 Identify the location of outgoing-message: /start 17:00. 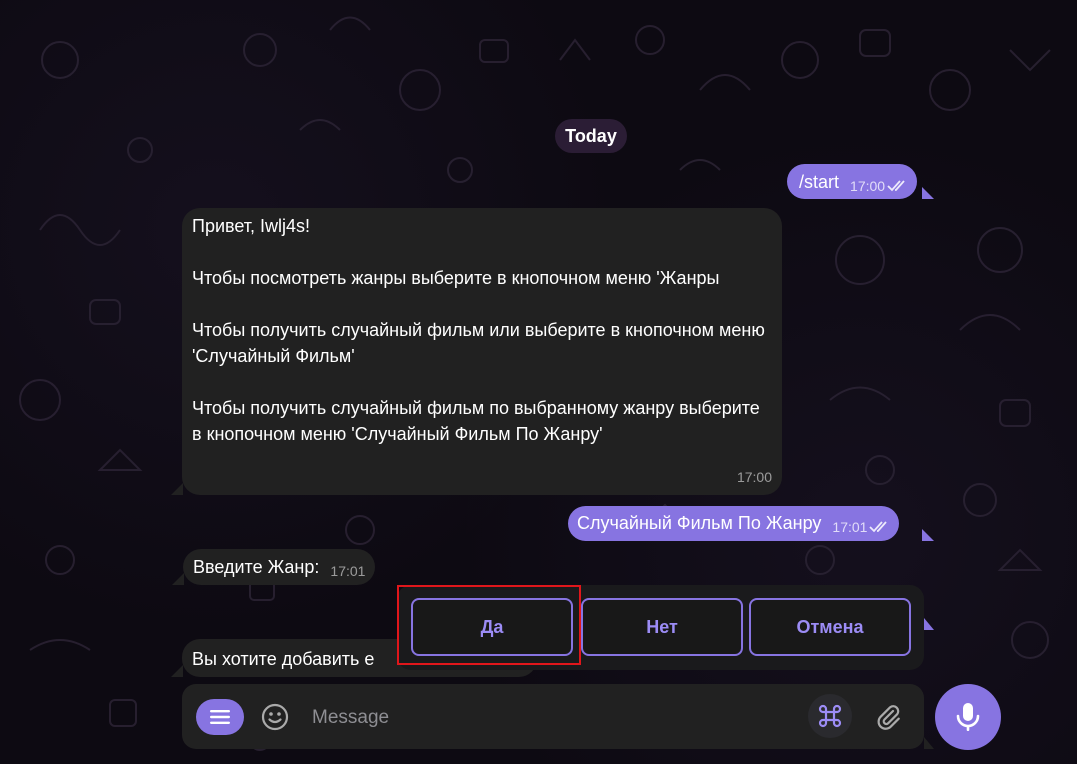
(852, 181).